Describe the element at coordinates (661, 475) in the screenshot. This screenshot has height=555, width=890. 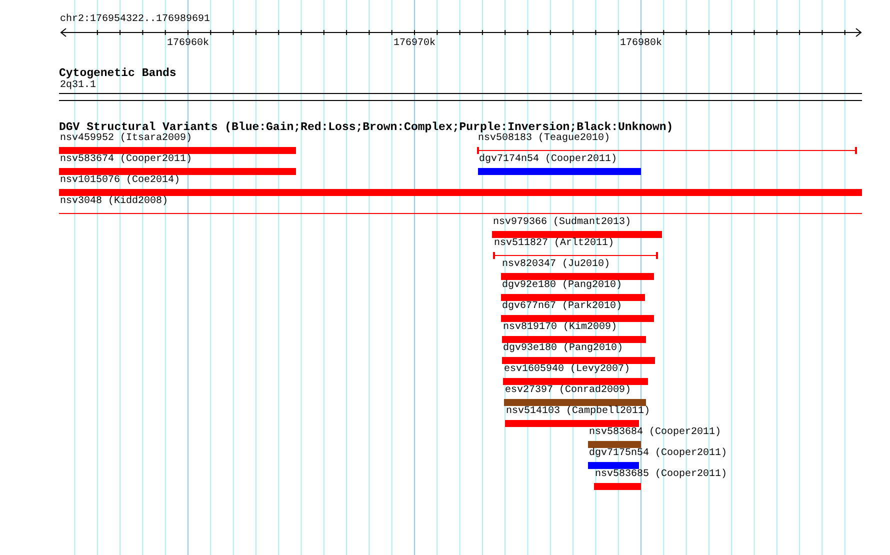
I see `variant-label: nsv583685 (Cooper2011)` at that location.